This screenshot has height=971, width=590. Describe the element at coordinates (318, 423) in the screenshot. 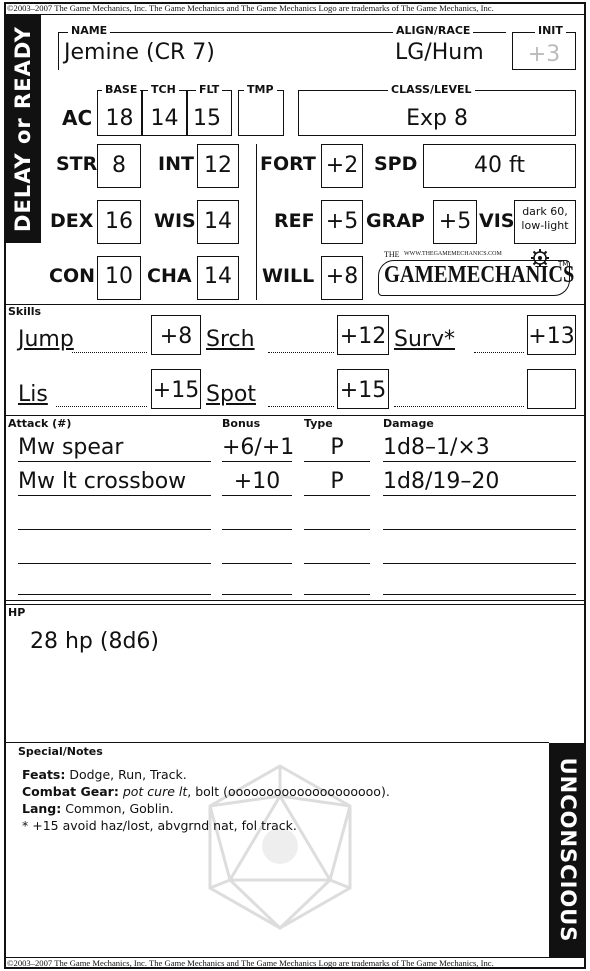

I see `type-col-label: Type` at that location.